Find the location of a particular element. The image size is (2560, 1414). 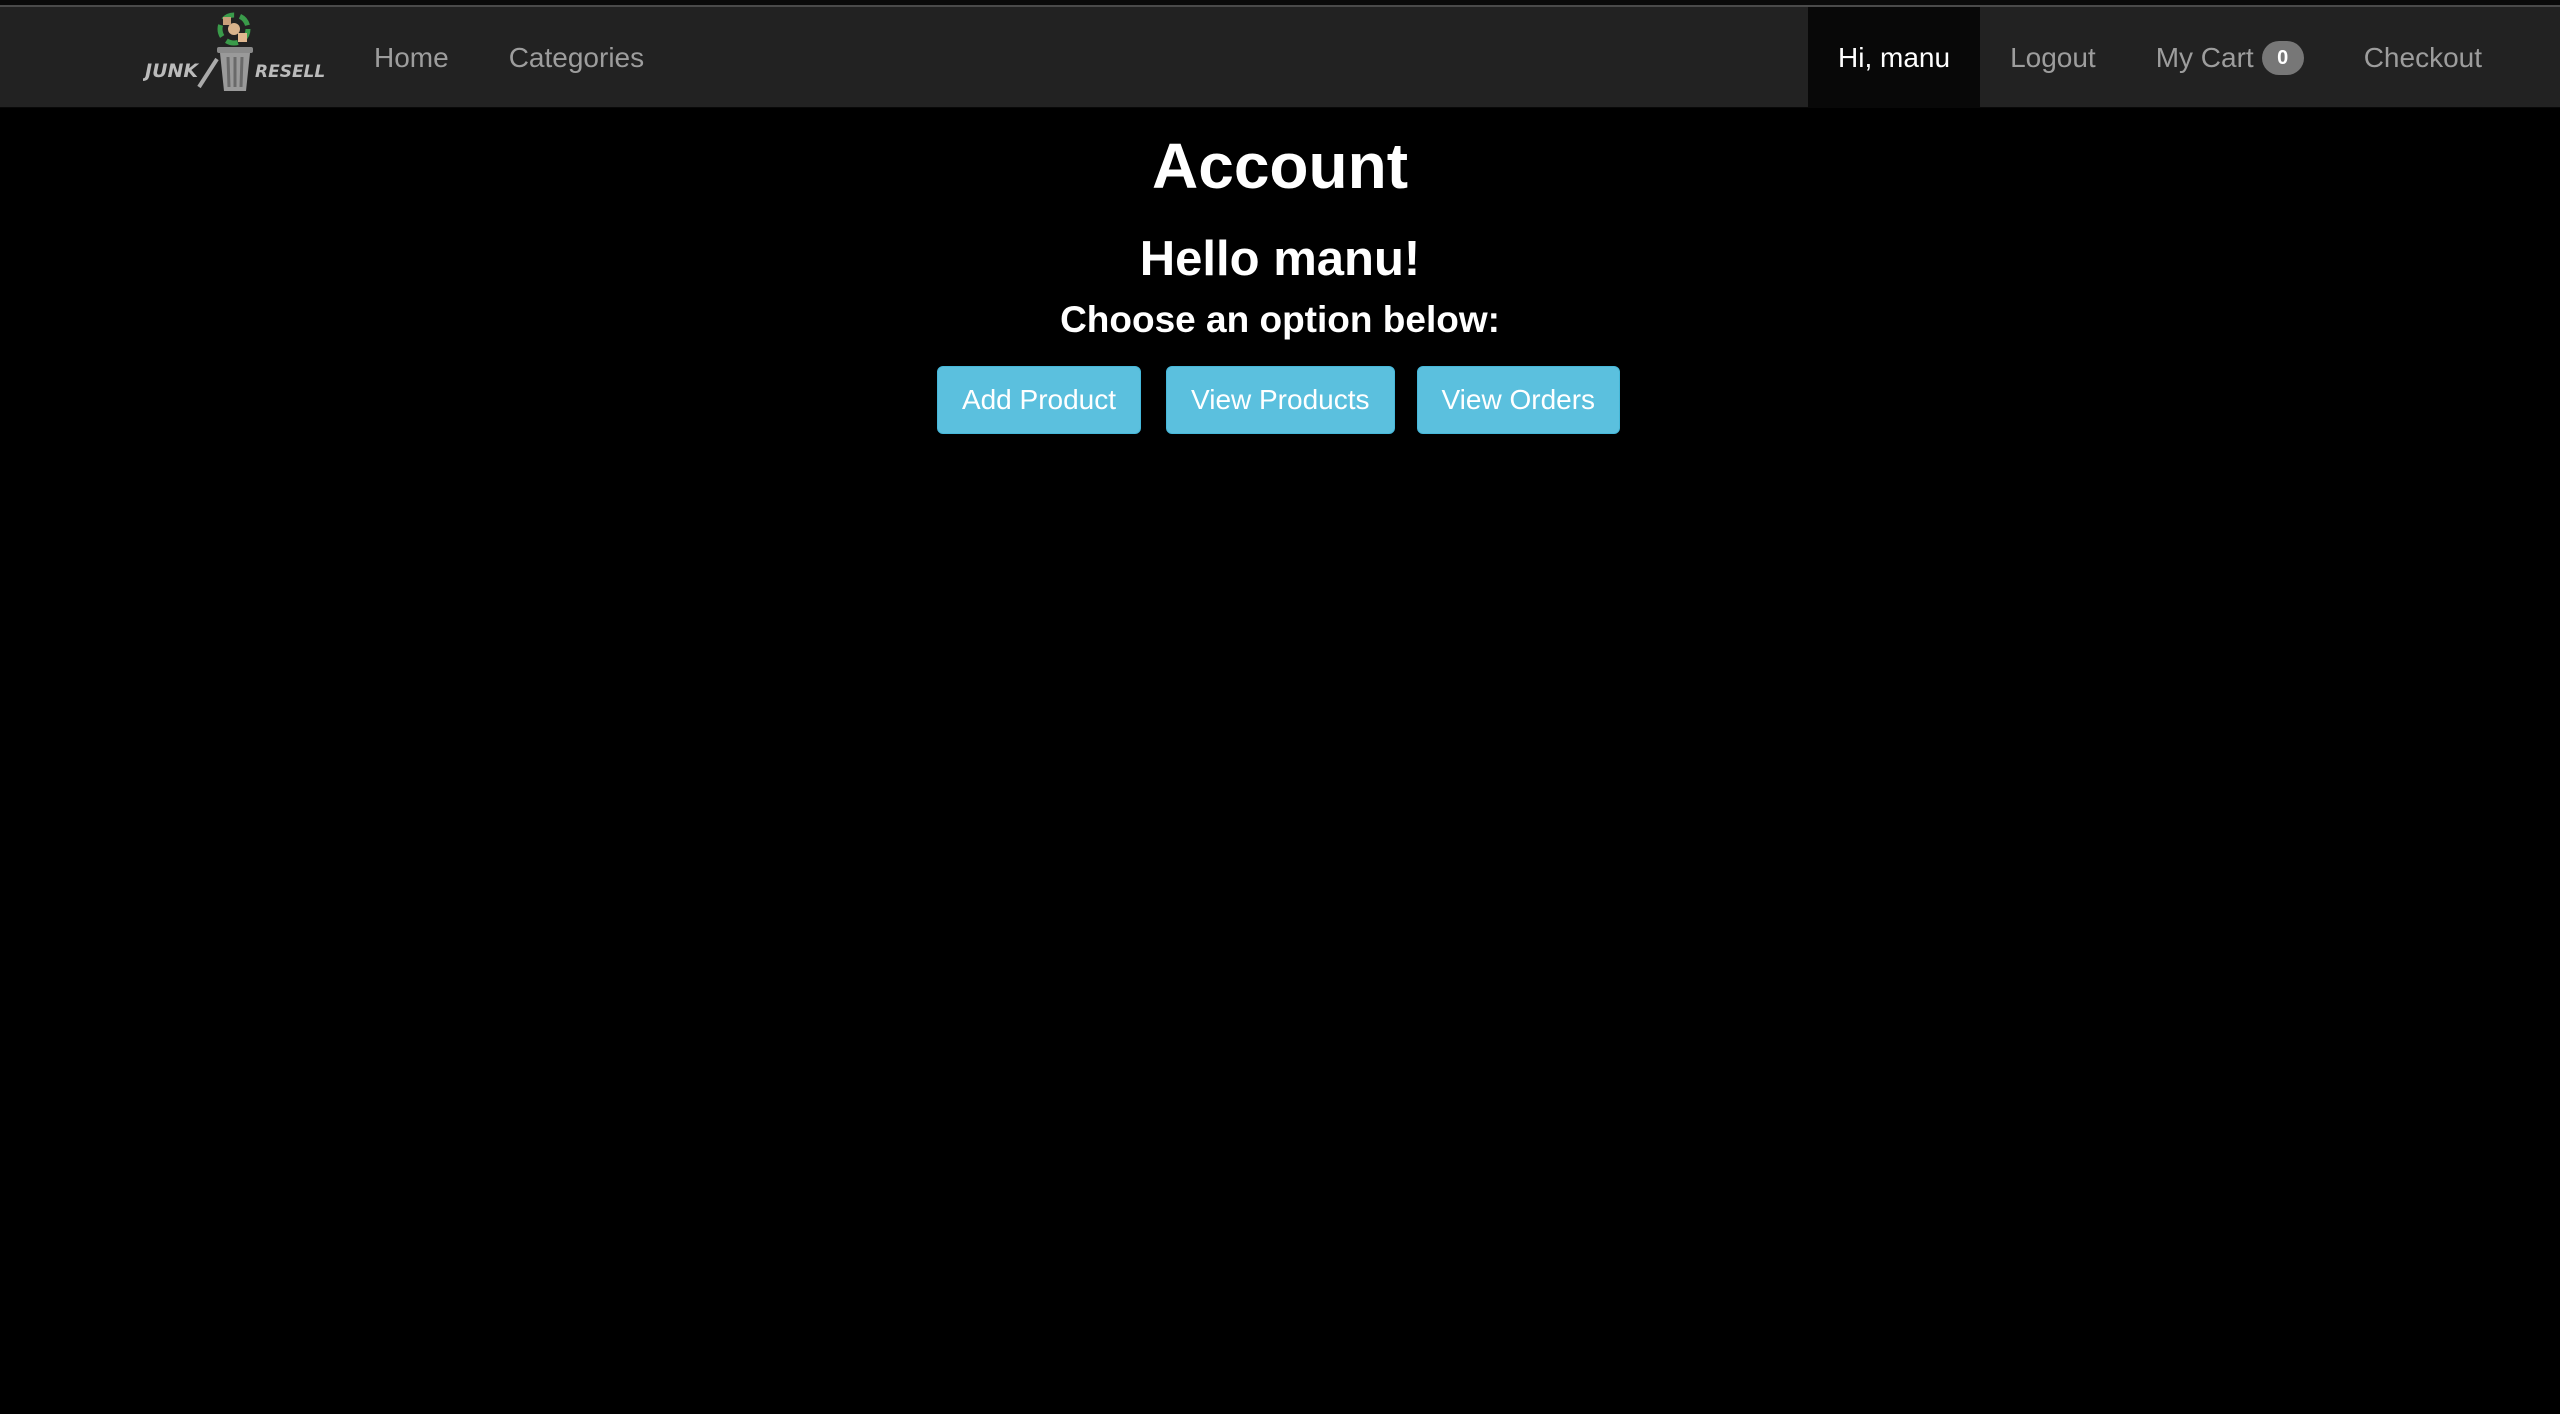

page-title: Account is located at coordinates (1280, 166).